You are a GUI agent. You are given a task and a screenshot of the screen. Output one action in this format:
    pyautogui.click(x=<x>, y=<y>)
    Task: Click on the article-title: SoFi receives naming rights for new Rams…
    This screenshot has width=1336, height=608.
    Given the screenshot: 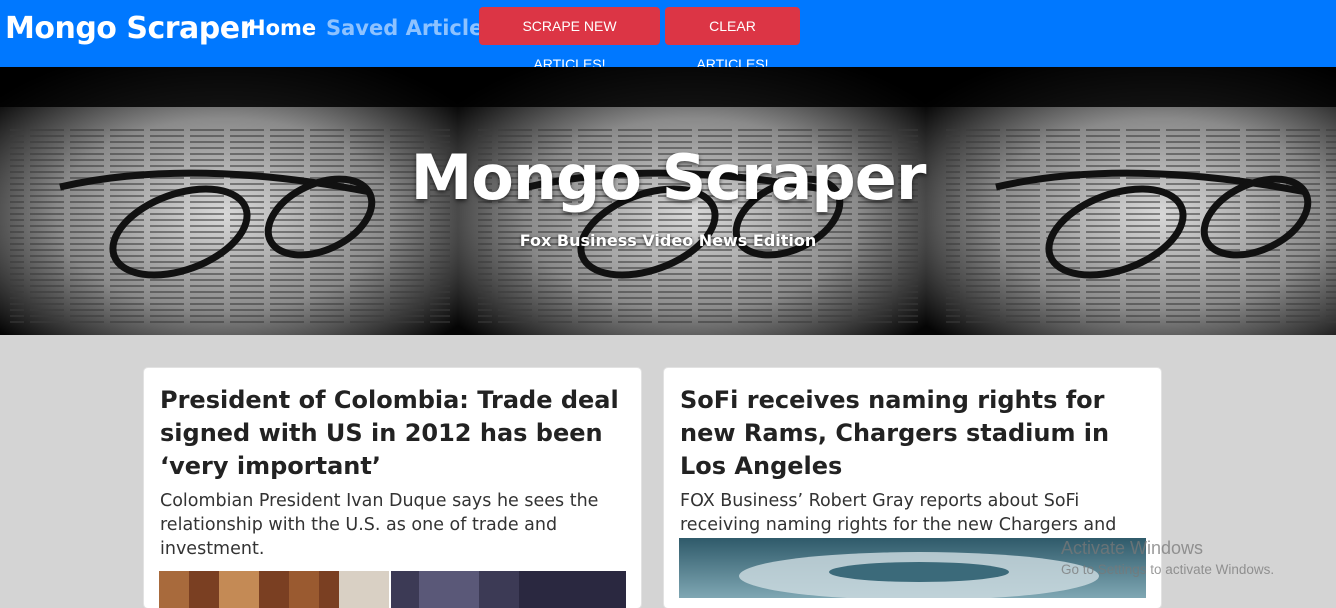 What is the action you would take?
    pyautogui.click(x=912, y=433)
    